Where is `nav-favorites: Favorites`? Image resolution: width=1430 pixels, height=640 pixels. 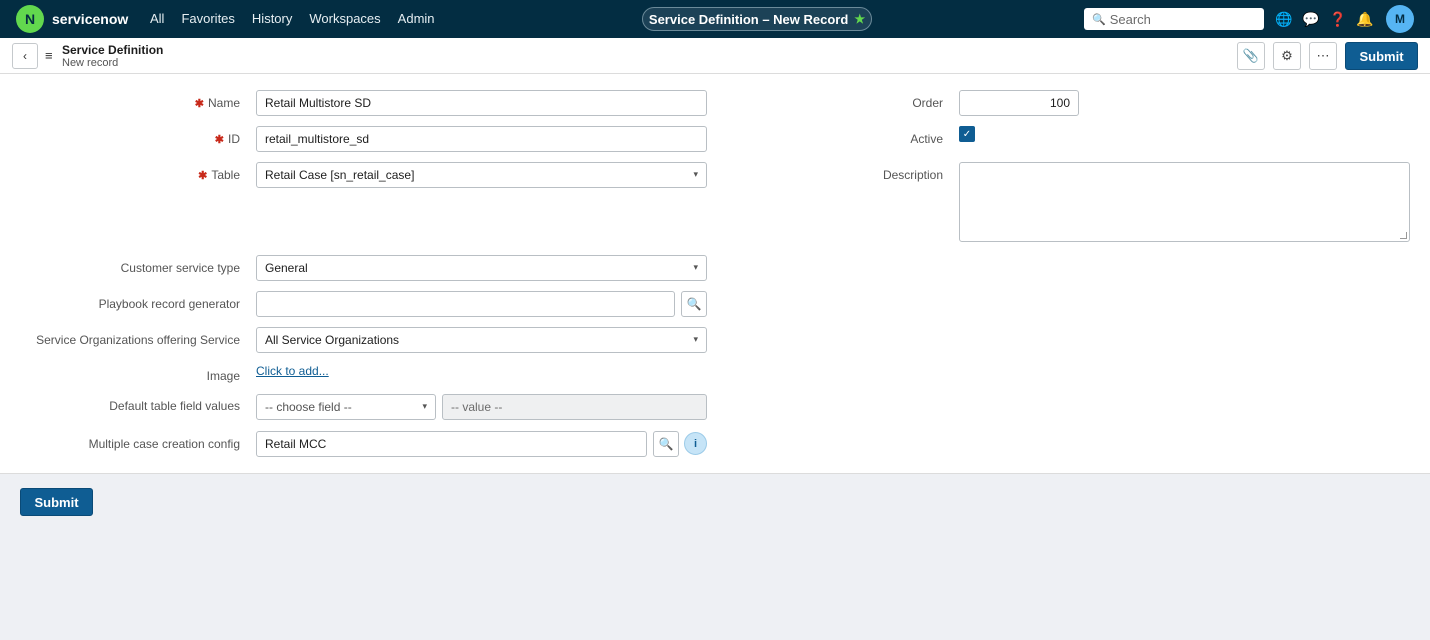 nav-favorites: Favorites is located at coordinates (207, 18).